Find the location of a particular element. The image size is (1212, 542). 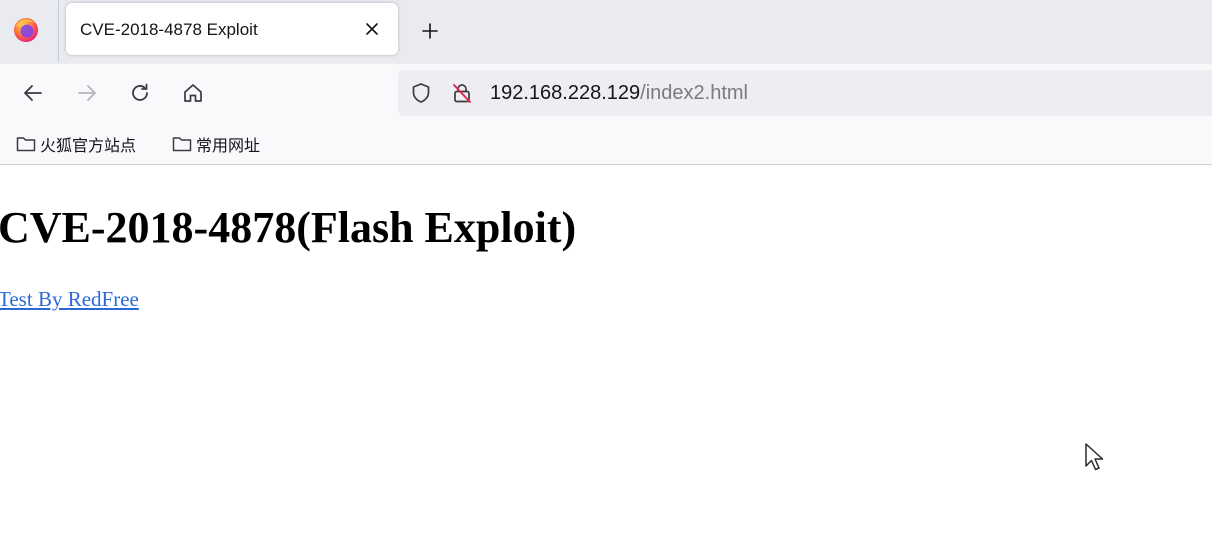

back-button is located at coordinates (33, 93).